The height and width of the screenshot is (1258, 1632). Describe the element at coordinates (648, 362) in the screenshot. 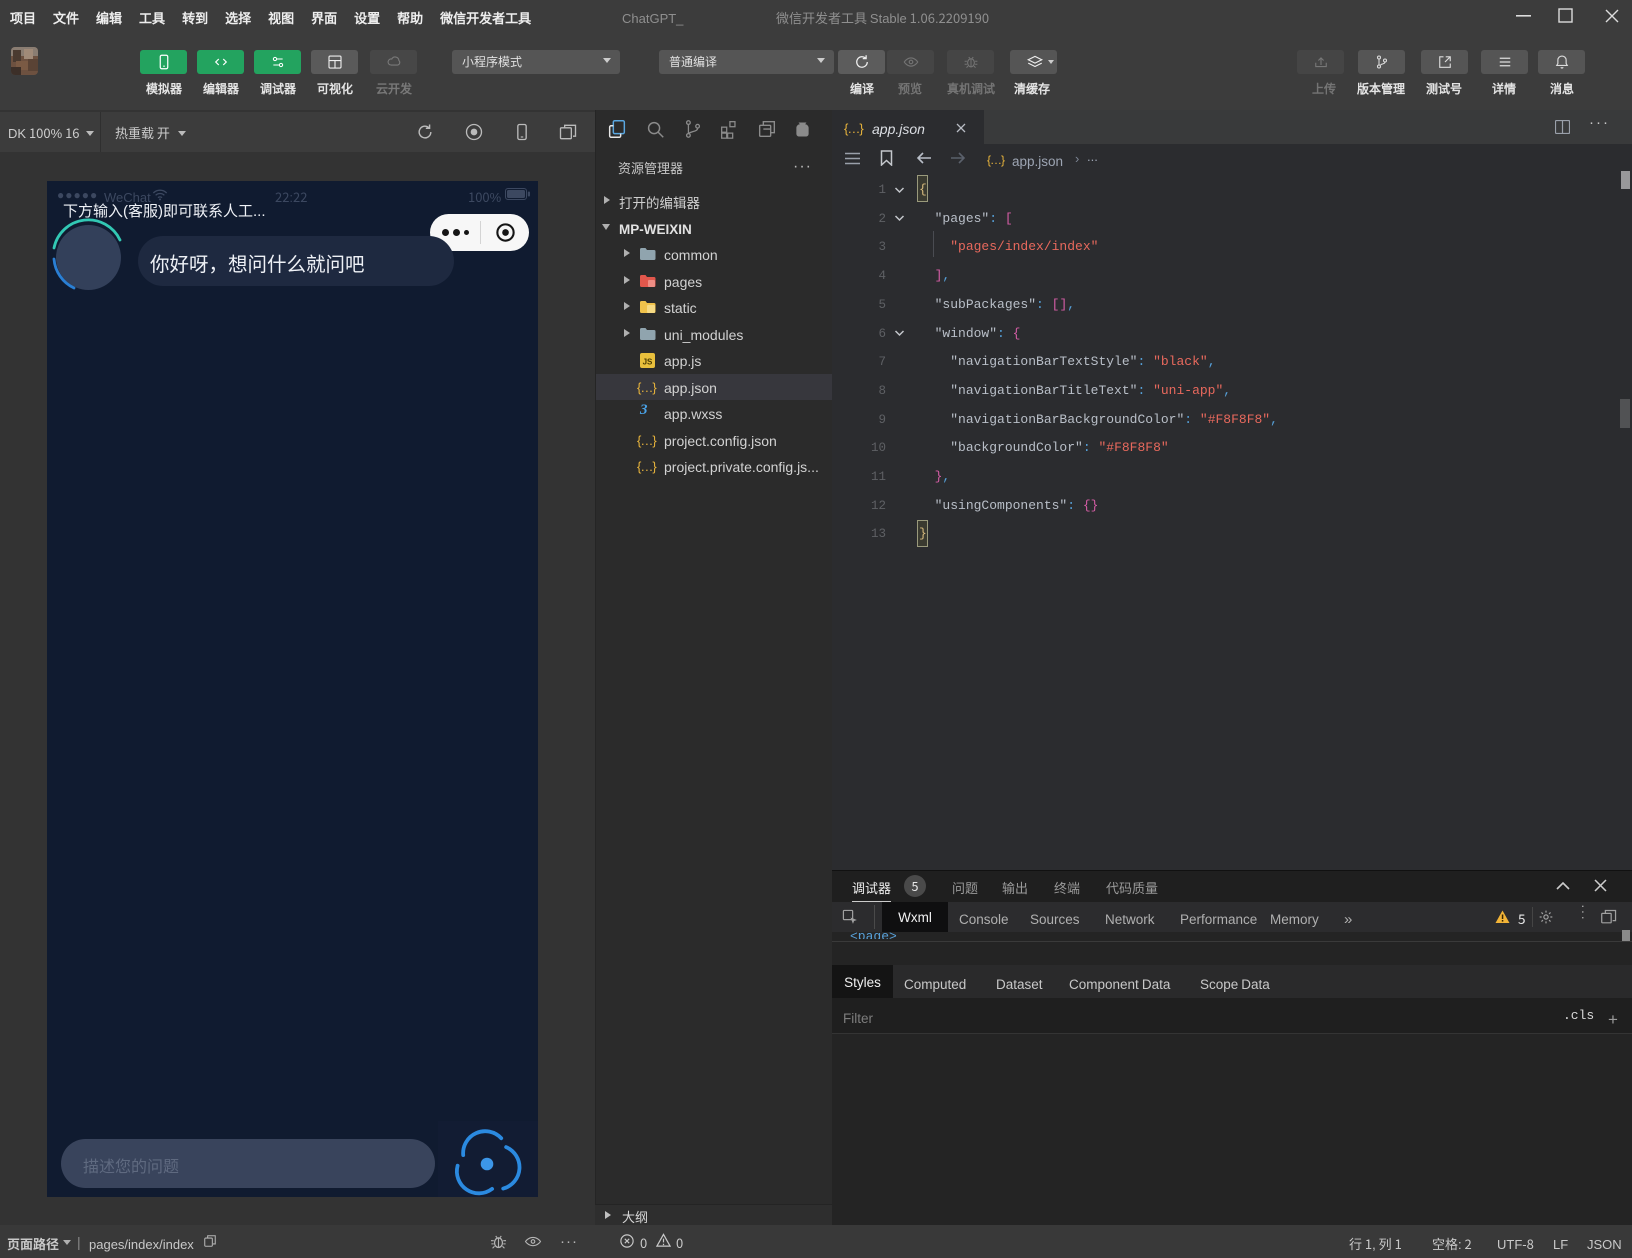

I see `svg-text: JS` at that location.